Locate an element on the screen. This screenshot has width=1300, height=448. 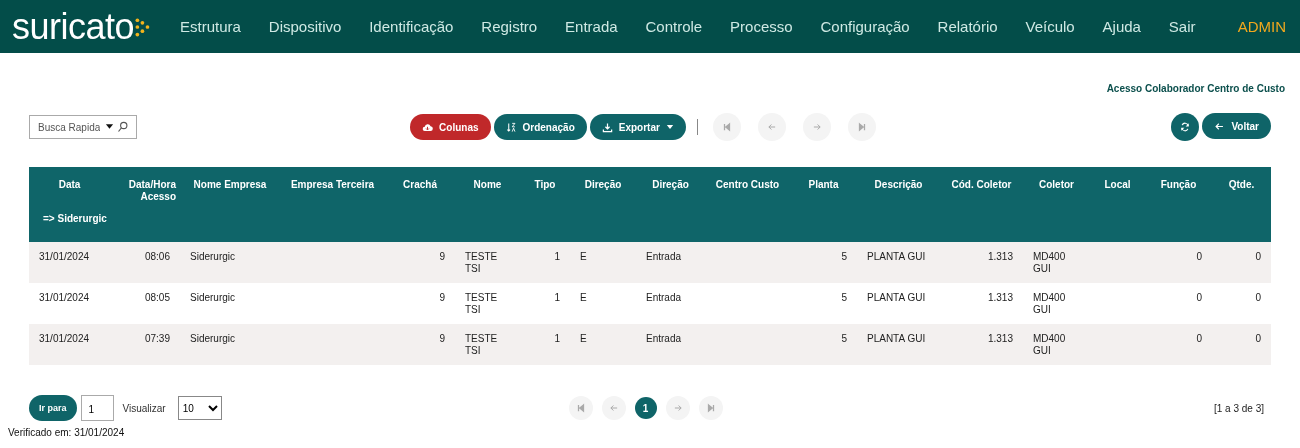
page-input: 1 is located at coordinates (97, 408).